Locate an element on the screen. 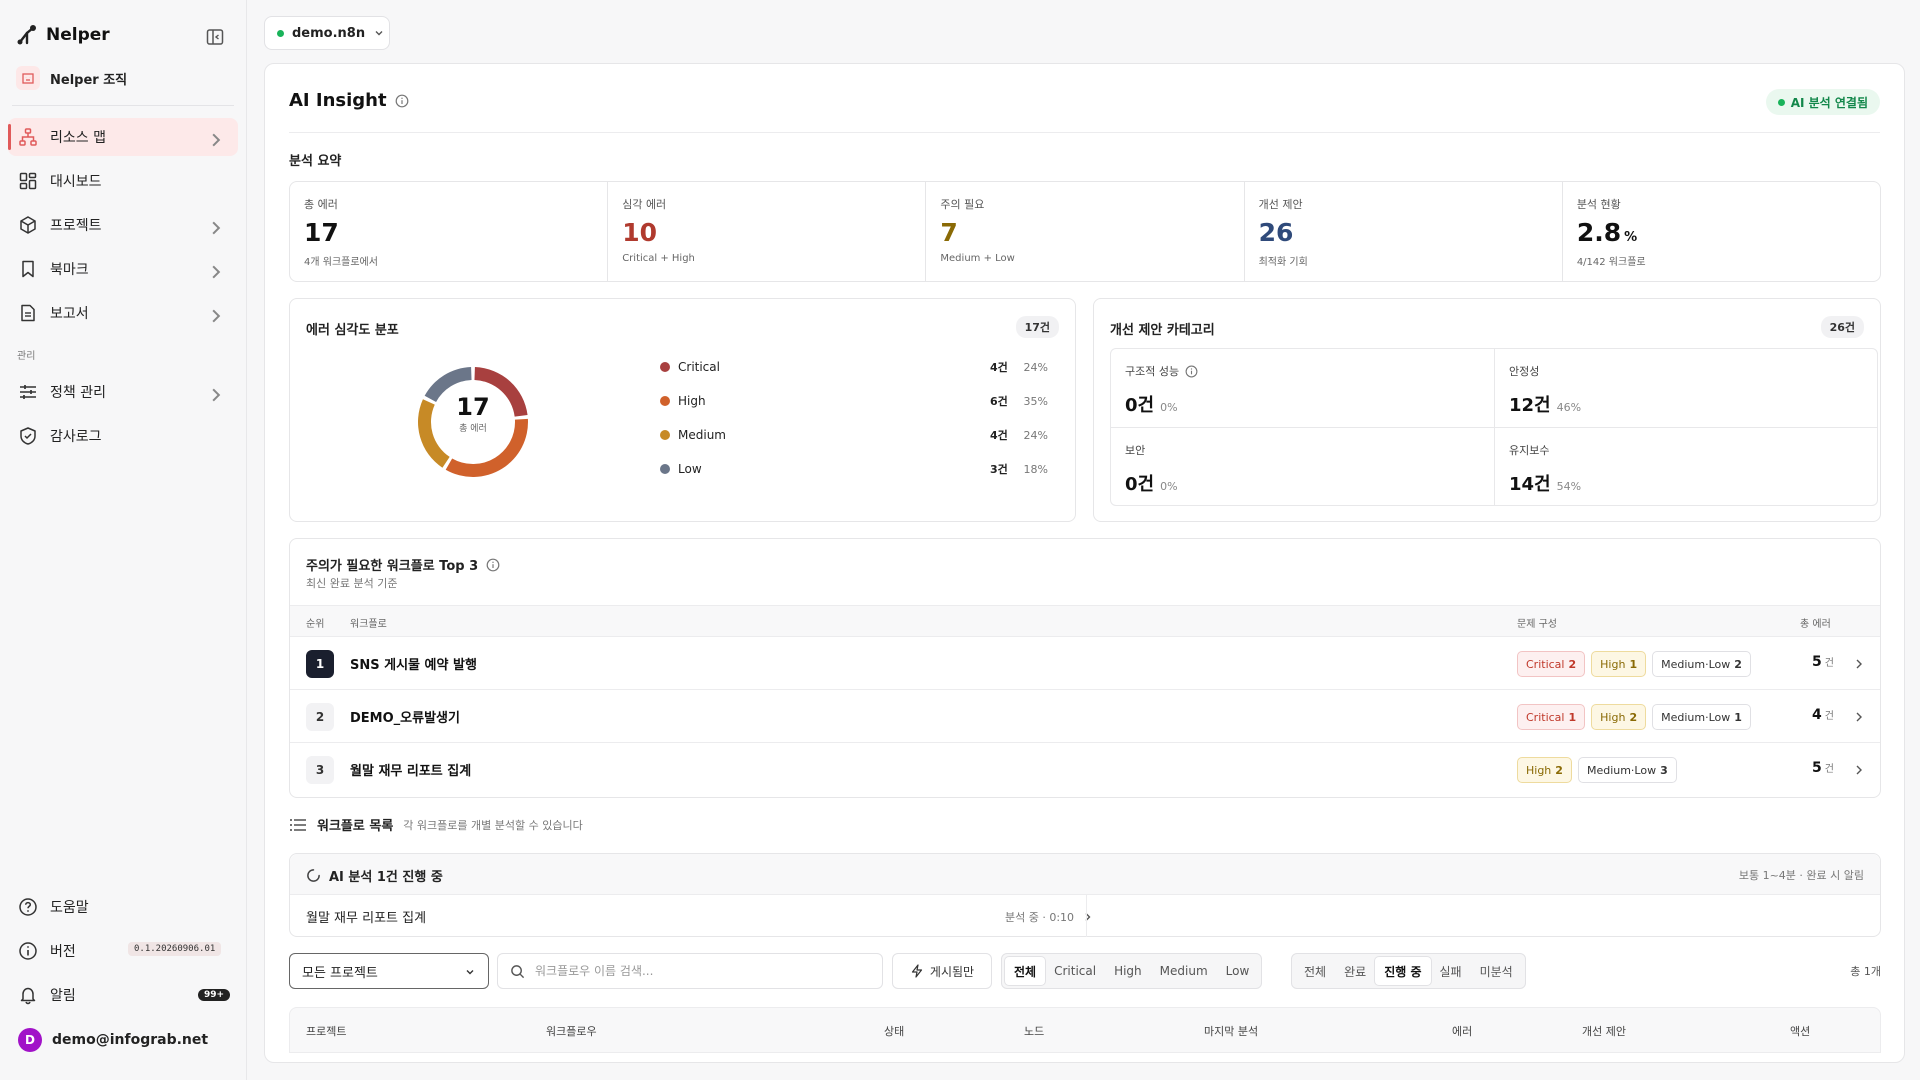  severity-filter-option: Low is located at coordinates (1238, 971).